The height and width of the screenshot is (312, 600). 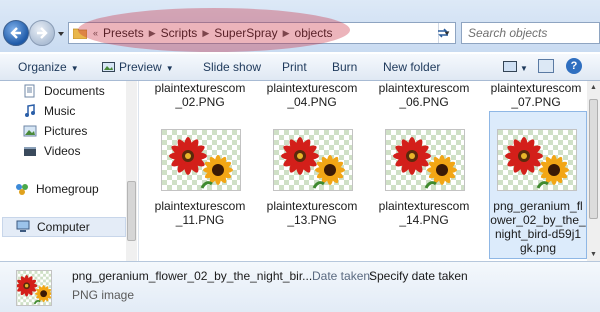 I want to click on date-taken-label: Date taken:, so click(x=343, y=276).